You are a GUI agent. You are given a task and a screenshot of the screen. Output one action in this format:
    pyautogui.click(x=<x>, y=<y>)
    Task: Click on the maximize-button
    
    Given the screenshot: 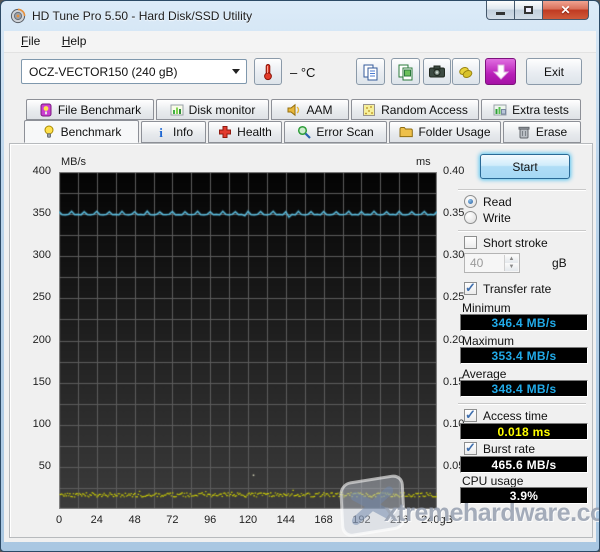 What is the action you would take?
    pyautogui.click(x=529, y=10)
    